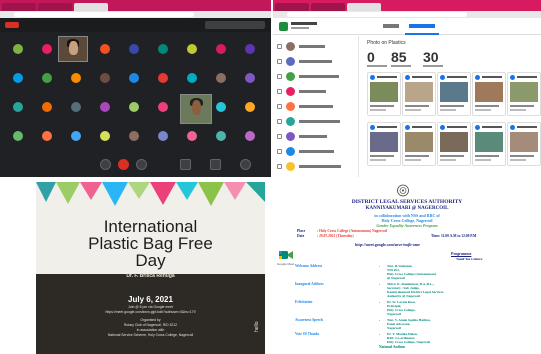 The width and height of the screenshot is (541, 354). What do you see at coordinates (422, 26) in the screenshot?
I see `tab-student-work` at bounding box center [422, 26].